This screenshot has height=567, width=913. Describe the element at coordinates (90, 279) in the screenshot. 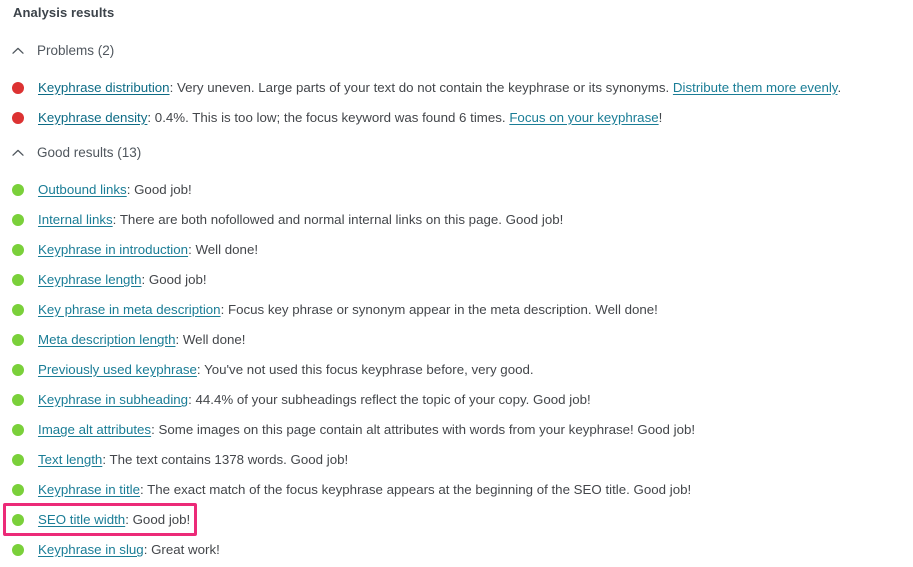

I see `result-link: Keyphrase length` at that location.